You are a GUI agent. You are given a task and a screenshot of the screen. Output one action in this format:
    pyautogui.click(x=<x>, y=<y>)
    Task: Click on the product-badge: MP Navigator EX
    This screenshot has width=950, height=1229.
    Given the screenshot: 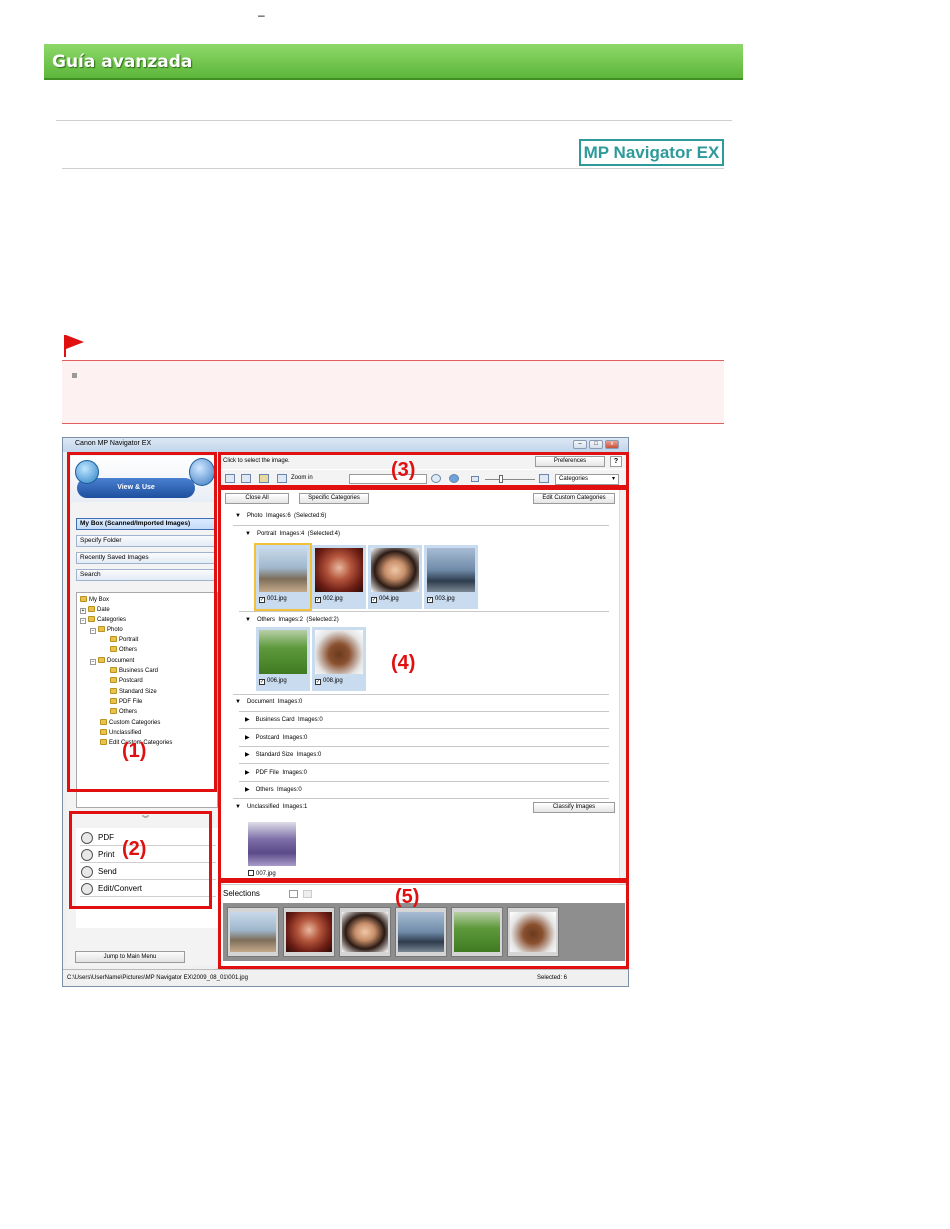 What is the action you would take?
    pyautogui.click(x=651, y=152)
    